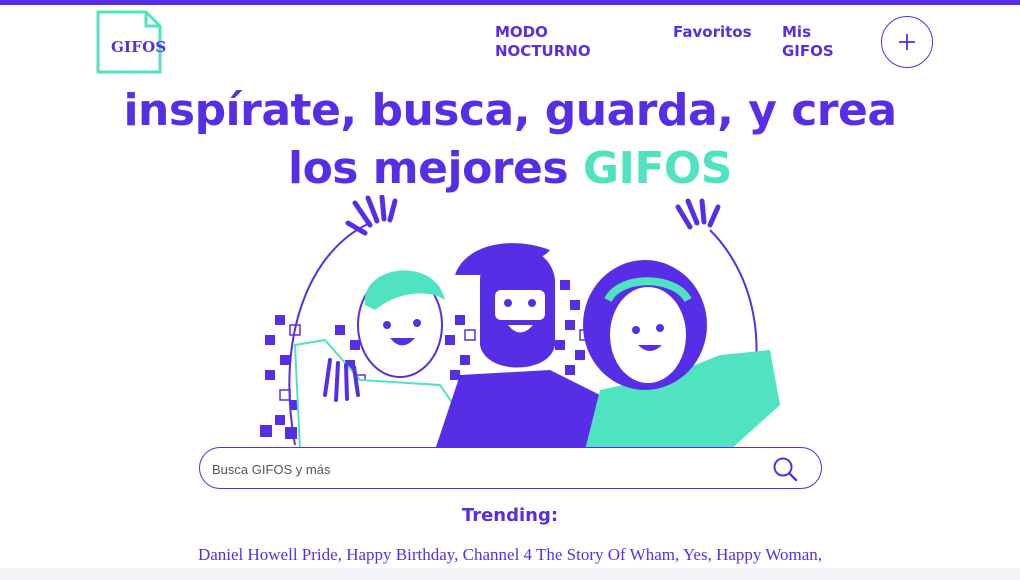  I want to click on hero-line-1: inspírate, busca, guarda, y crea, so click(510, 110).